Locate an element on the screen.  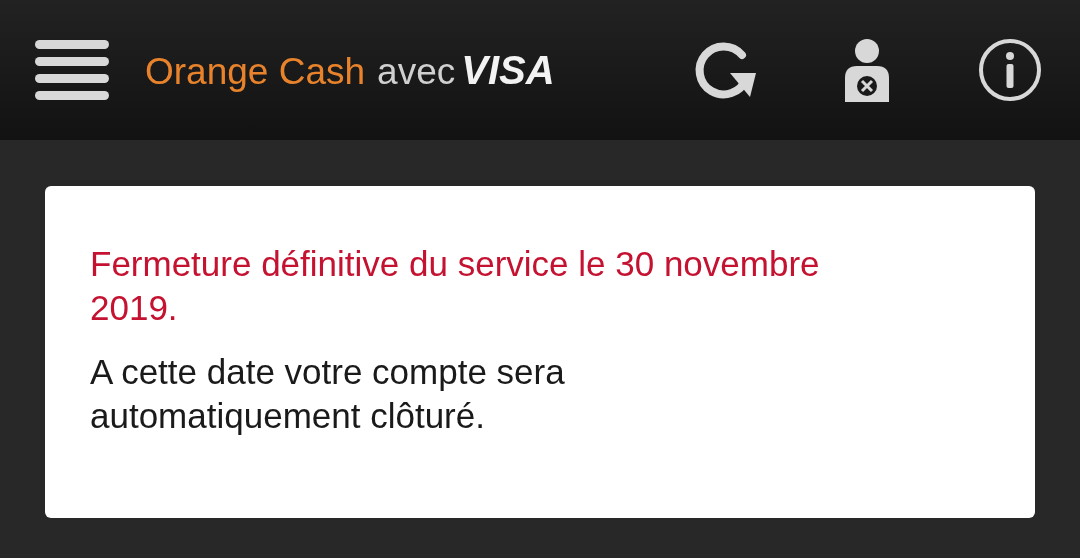
notice-title: Fermeture définitive du service le 30 novembre 2019. is located at coordinates (455, 286).